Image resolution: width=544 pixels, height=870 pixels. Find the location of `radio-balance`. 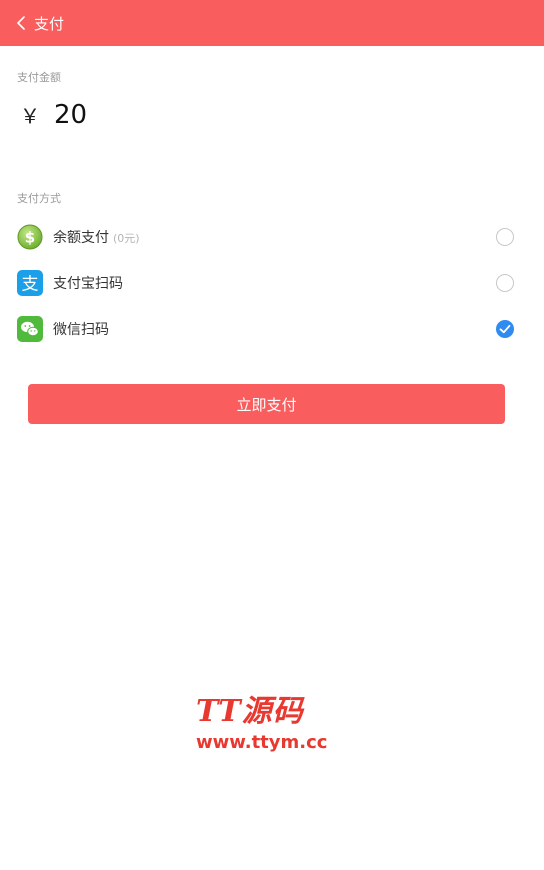

radio-balance is located at coordinates (505, 237).